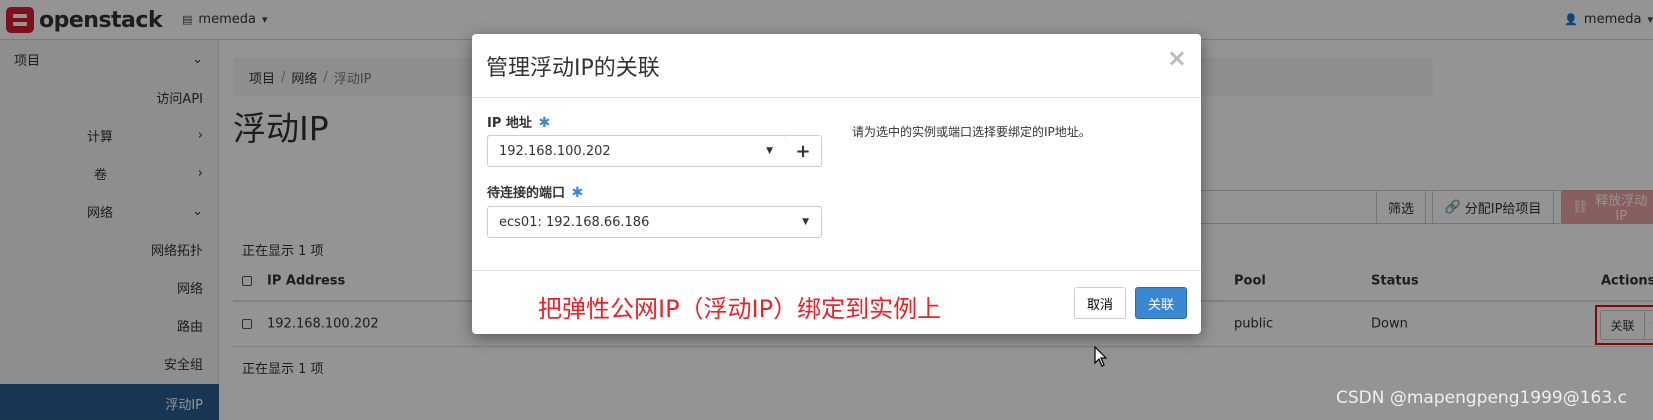 This screenshot has width=1653, height=420. Describe the element at coordinates (1161, 303) in the screenshot. I see `associate-button: 关联` at that location.